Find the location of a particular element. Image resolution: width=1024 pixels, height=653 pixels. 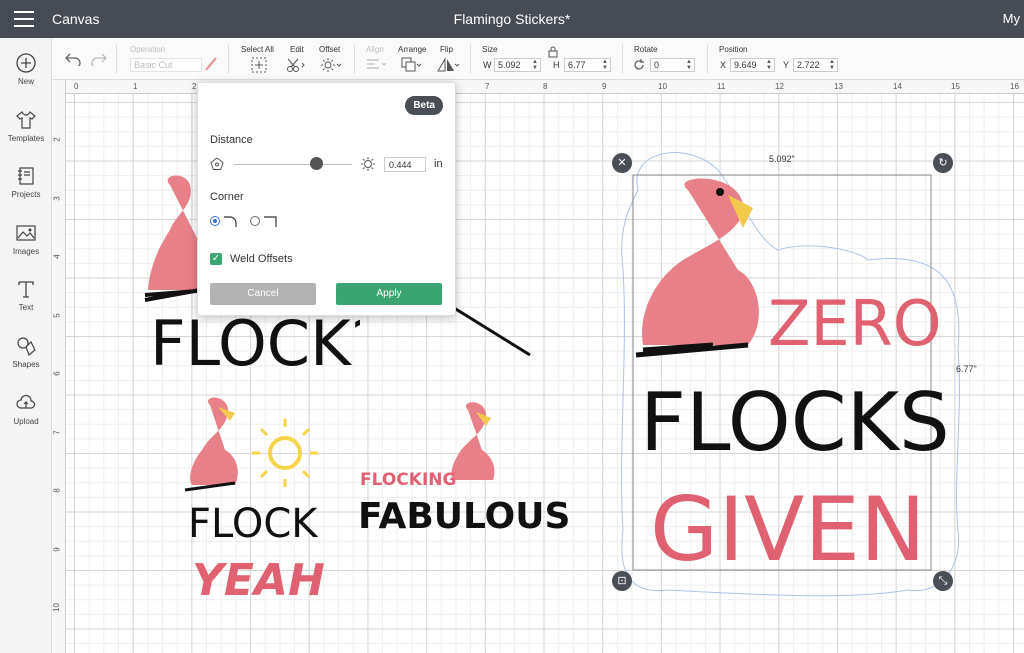

sticker-text: FABULOUS is located at coordinates (464, 515).